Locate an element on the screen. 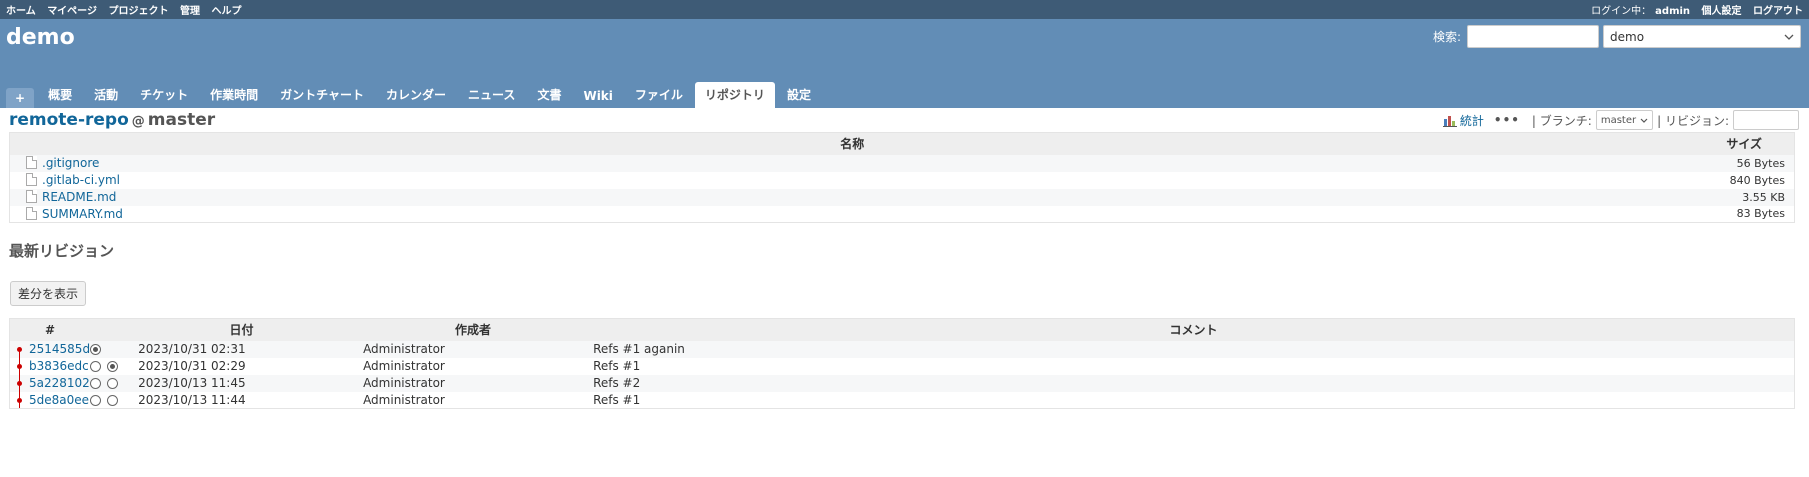 This screenshot has height=477, width=1809. top-menu-home: ホーム is located at coordinates (21, 11).